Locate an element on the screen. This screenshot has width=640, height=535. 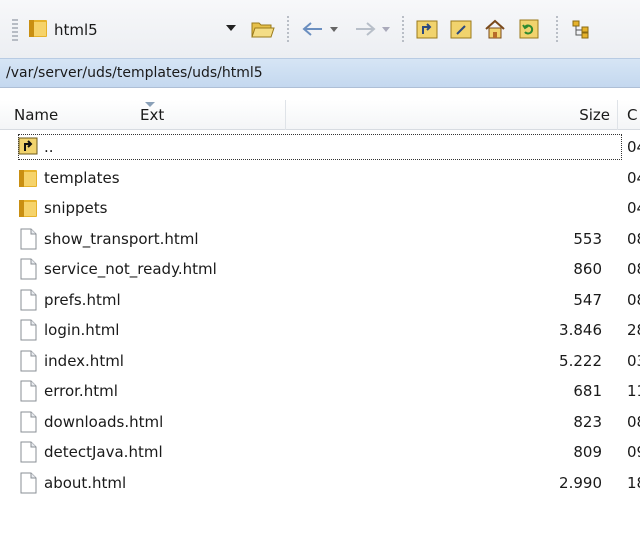
file-name: prefs.html is located at coordinates (82, 299).